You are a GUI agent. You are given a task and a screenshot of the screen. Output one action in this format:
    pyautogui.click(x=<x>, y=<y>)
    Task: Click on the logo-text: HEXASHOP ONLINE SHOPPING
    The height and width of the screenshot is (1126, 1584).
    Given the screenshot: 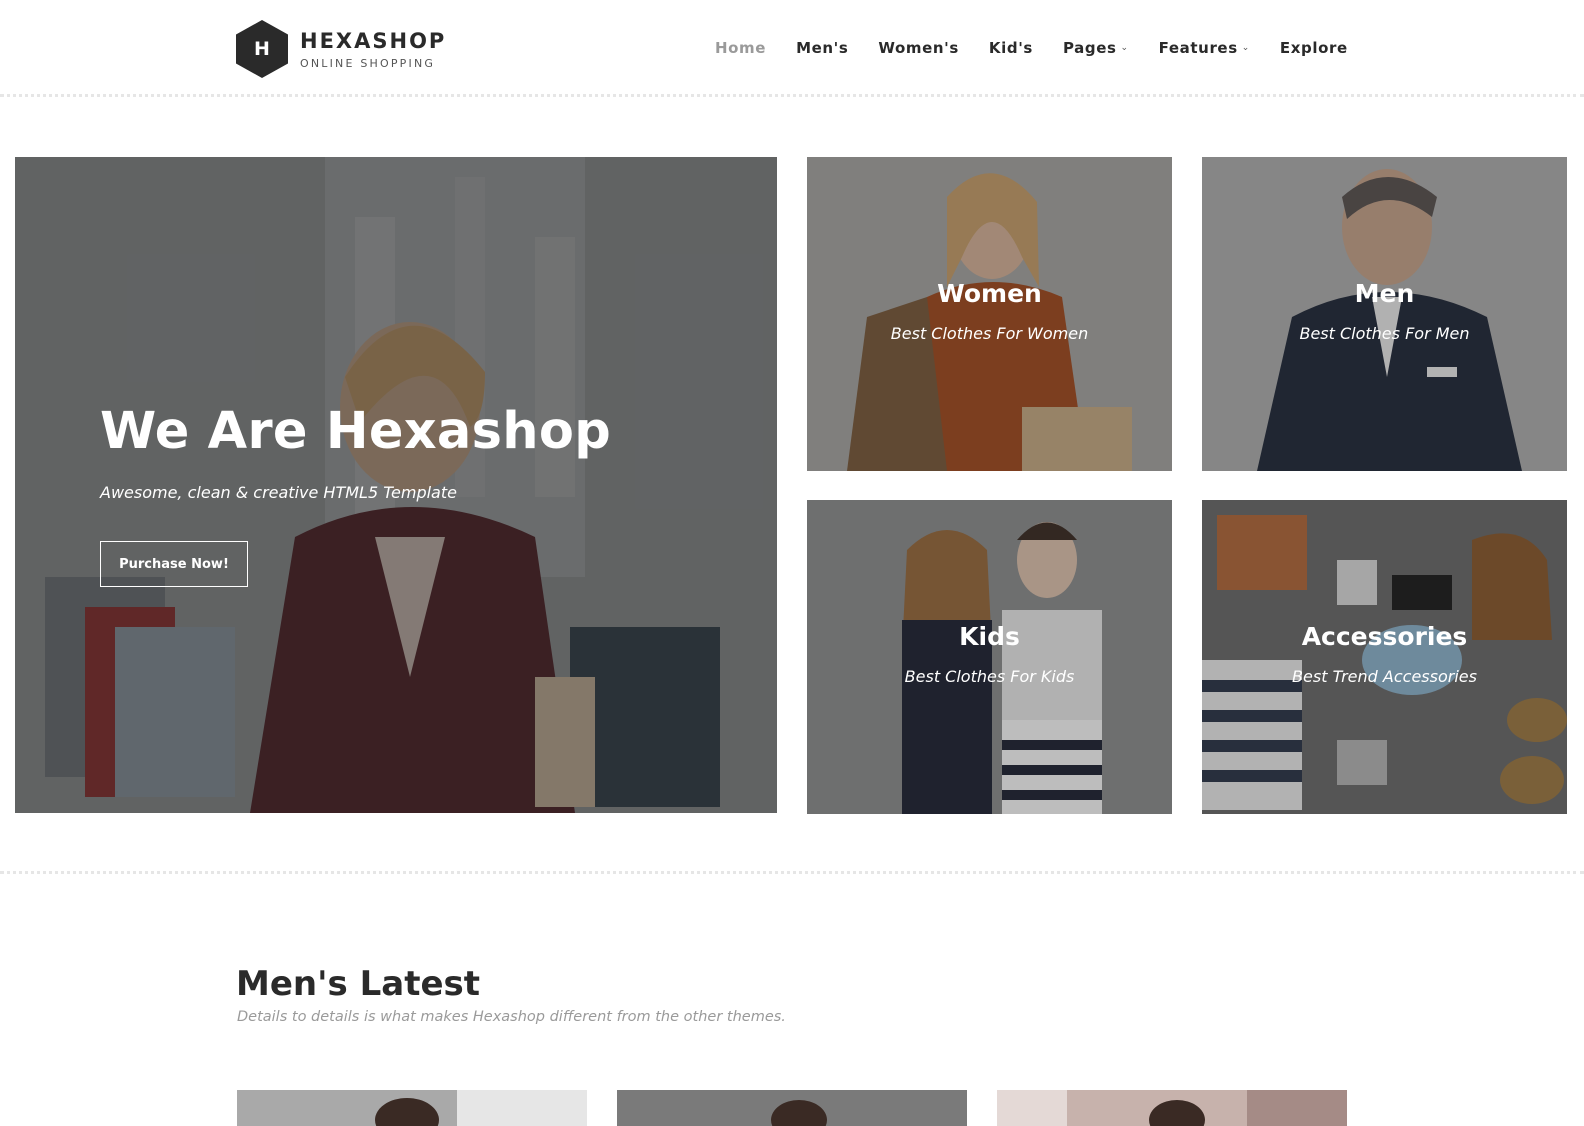 What is the action you would take?
    pyautogui.click(x=373, y=49)
    